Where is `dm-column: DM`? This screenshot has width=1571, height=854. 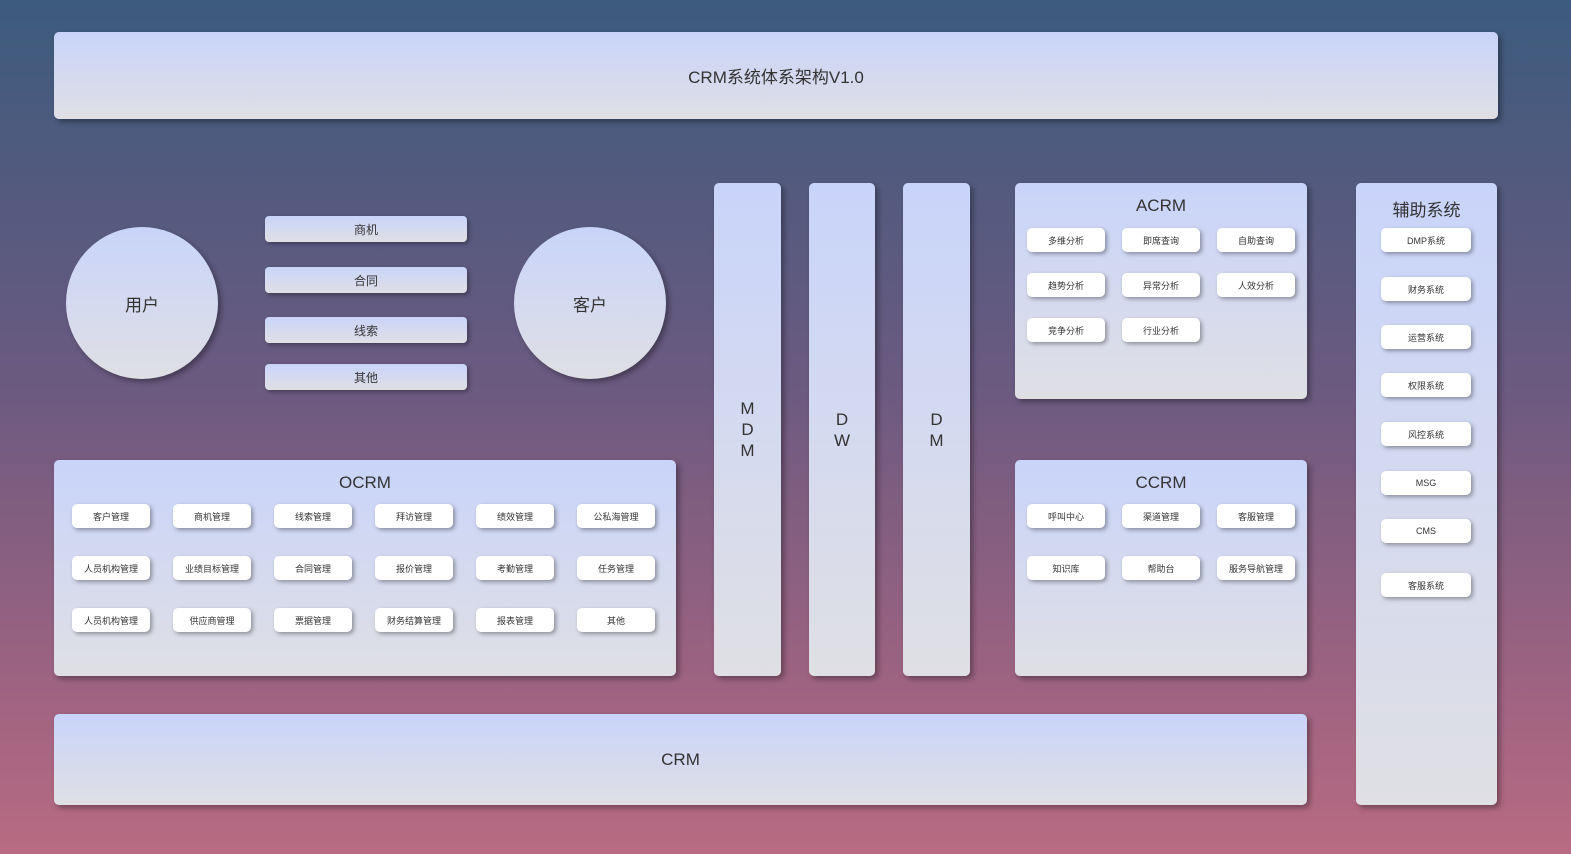 dm-column: DM is located at coordinates (936, 429).